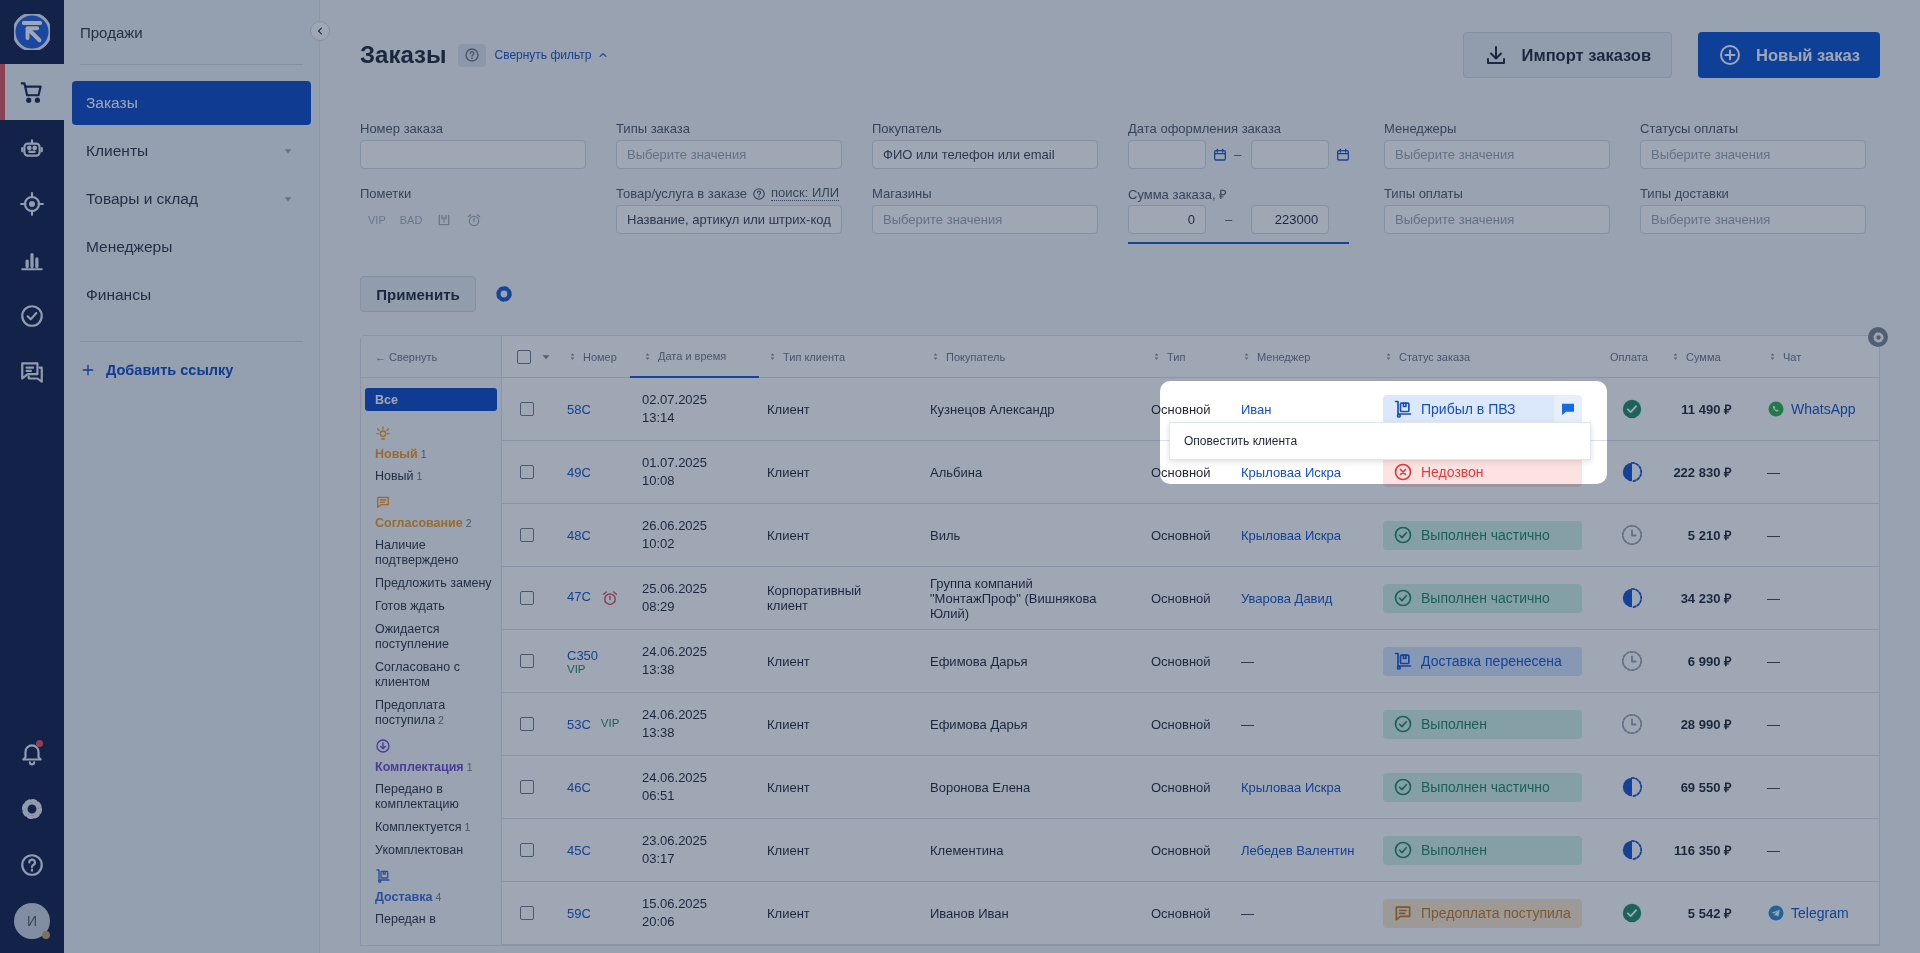  What do you see at coordinates (406, 356) in the screenshot?
I see `collapse-panel-link: ← Свернуть` at bounding box center [406, 356].